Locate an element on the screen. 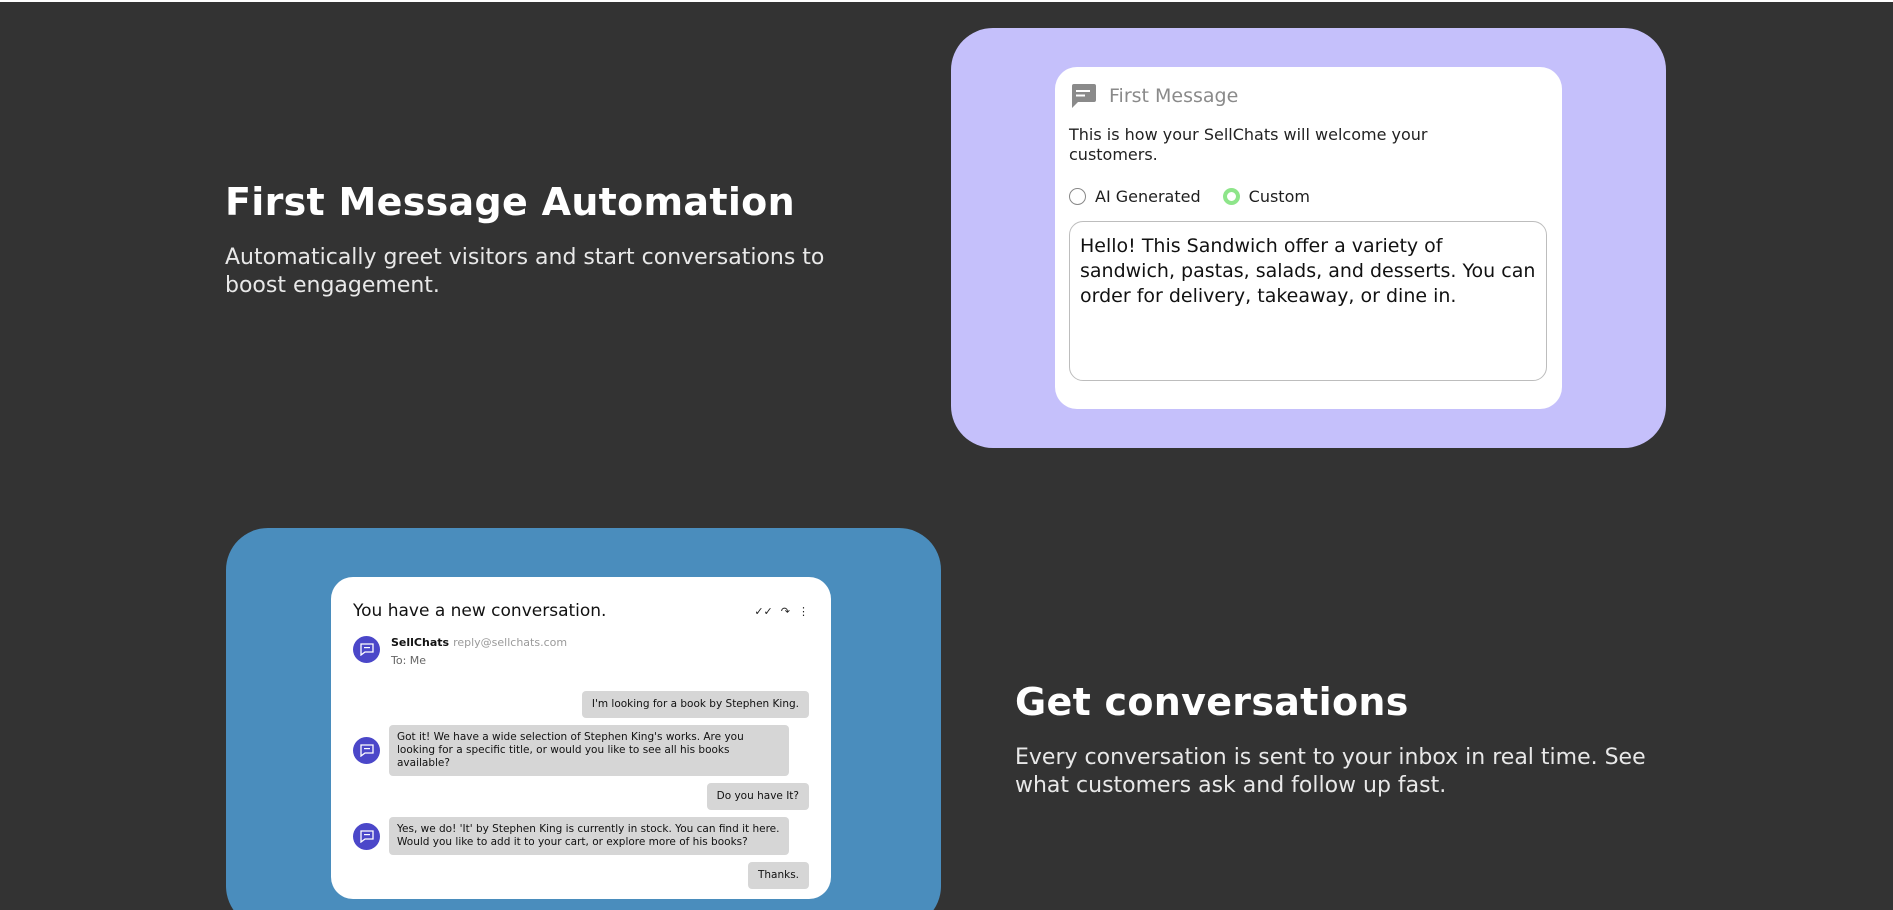 The width and height of the screenshot is (1893, 910). more-options-icon: ⋮ is located at coordinates (803, 611).